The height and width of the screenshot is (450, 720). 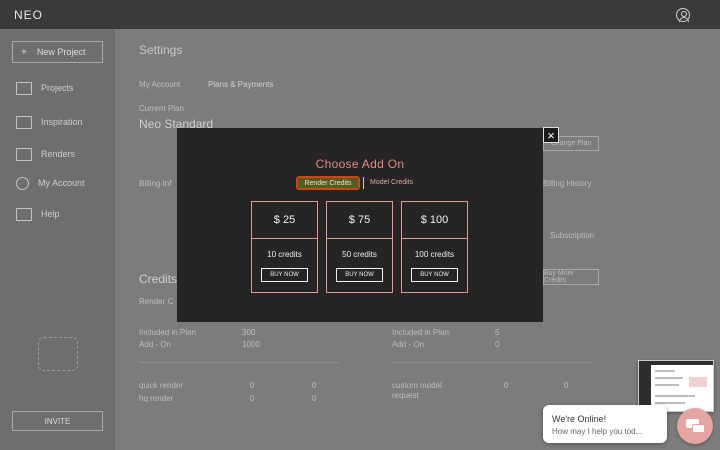 What do you see at coordinates (698, 382) in the screenshot?
I see `thumbnail-panel` at bounding box center [698, 382].